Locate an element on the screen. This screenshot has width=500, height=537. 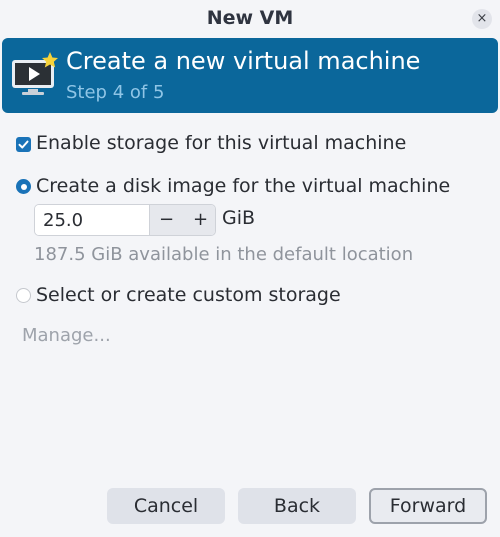
window-title: New VM is located at coordinates (250, 18).